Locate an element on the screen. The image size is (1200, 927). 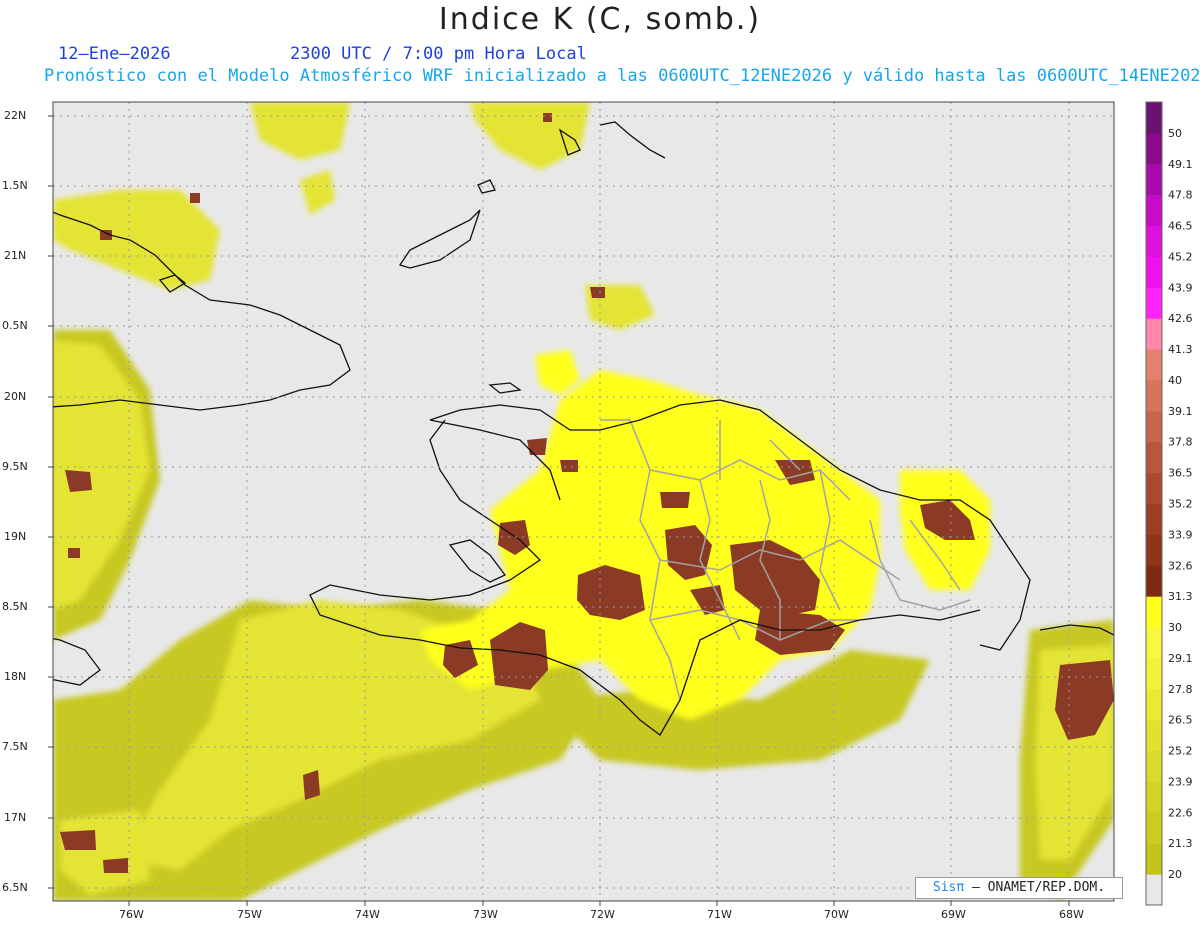
credit-box: Sisπ – ONAMET/REP.DOM. is located at coordinates (1019, 888).